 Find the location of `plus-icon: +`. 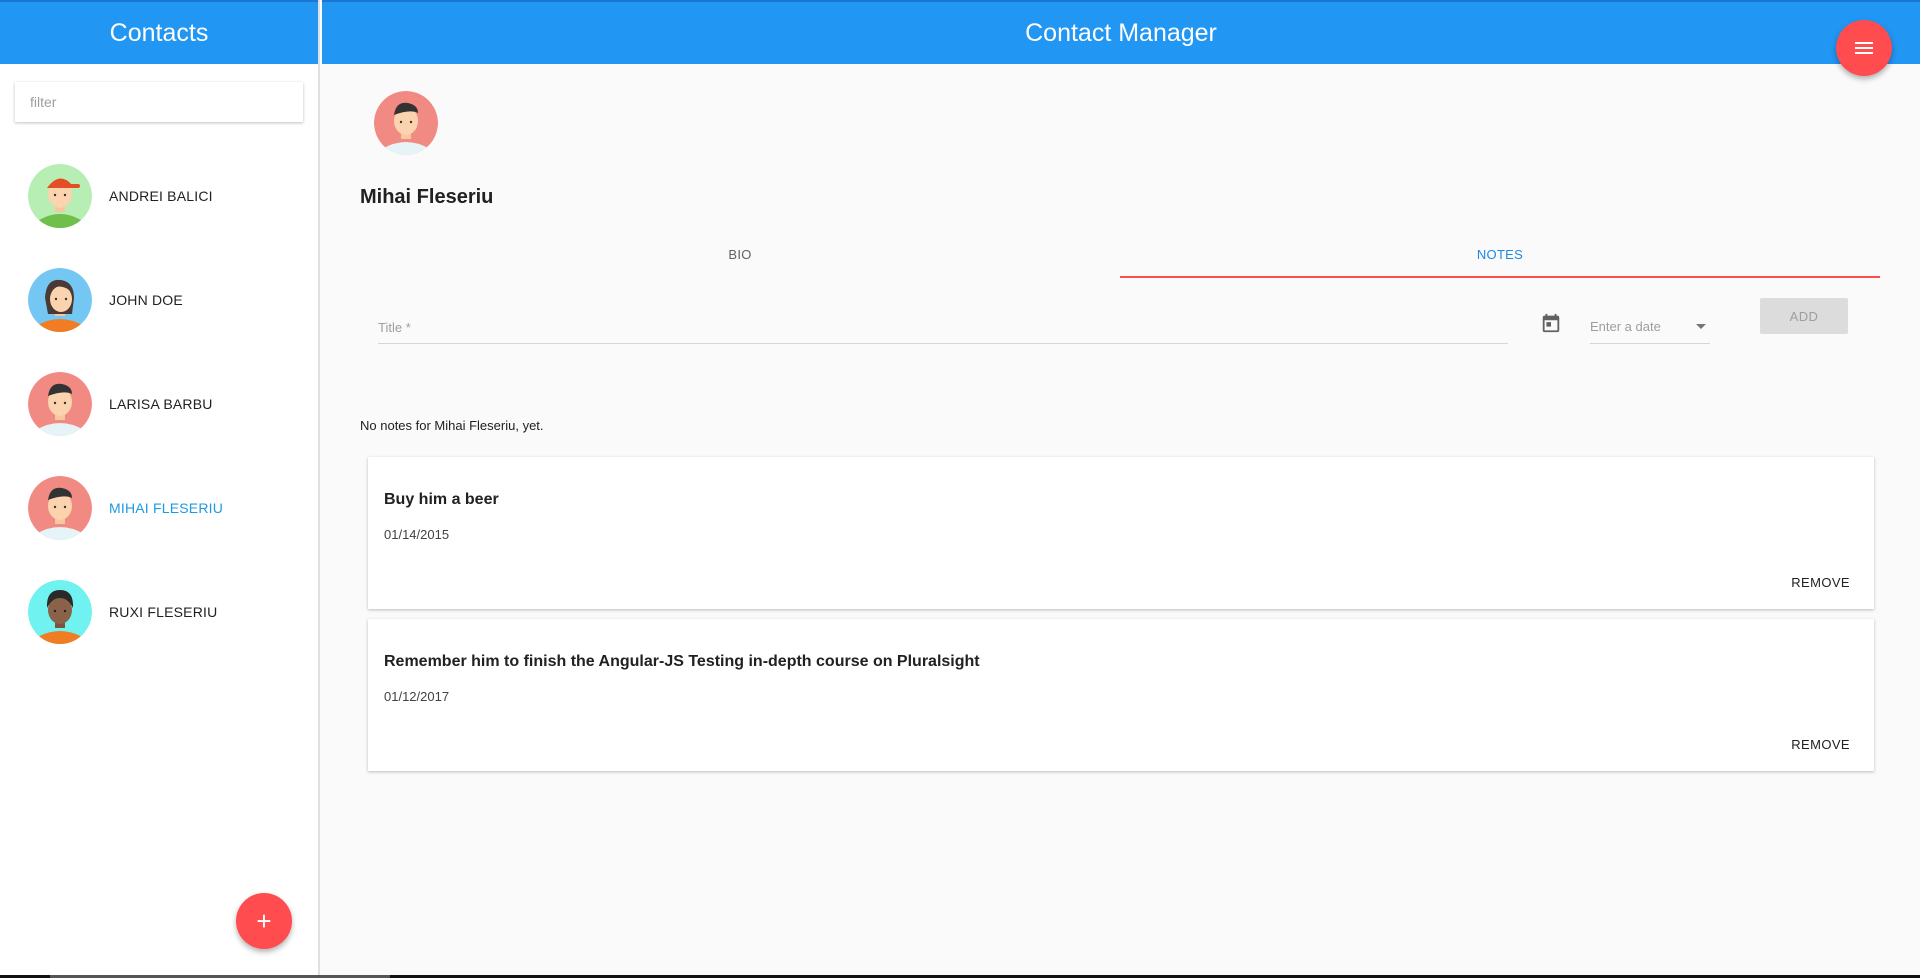

plus-icon: + is located at coordinates (264, 920).